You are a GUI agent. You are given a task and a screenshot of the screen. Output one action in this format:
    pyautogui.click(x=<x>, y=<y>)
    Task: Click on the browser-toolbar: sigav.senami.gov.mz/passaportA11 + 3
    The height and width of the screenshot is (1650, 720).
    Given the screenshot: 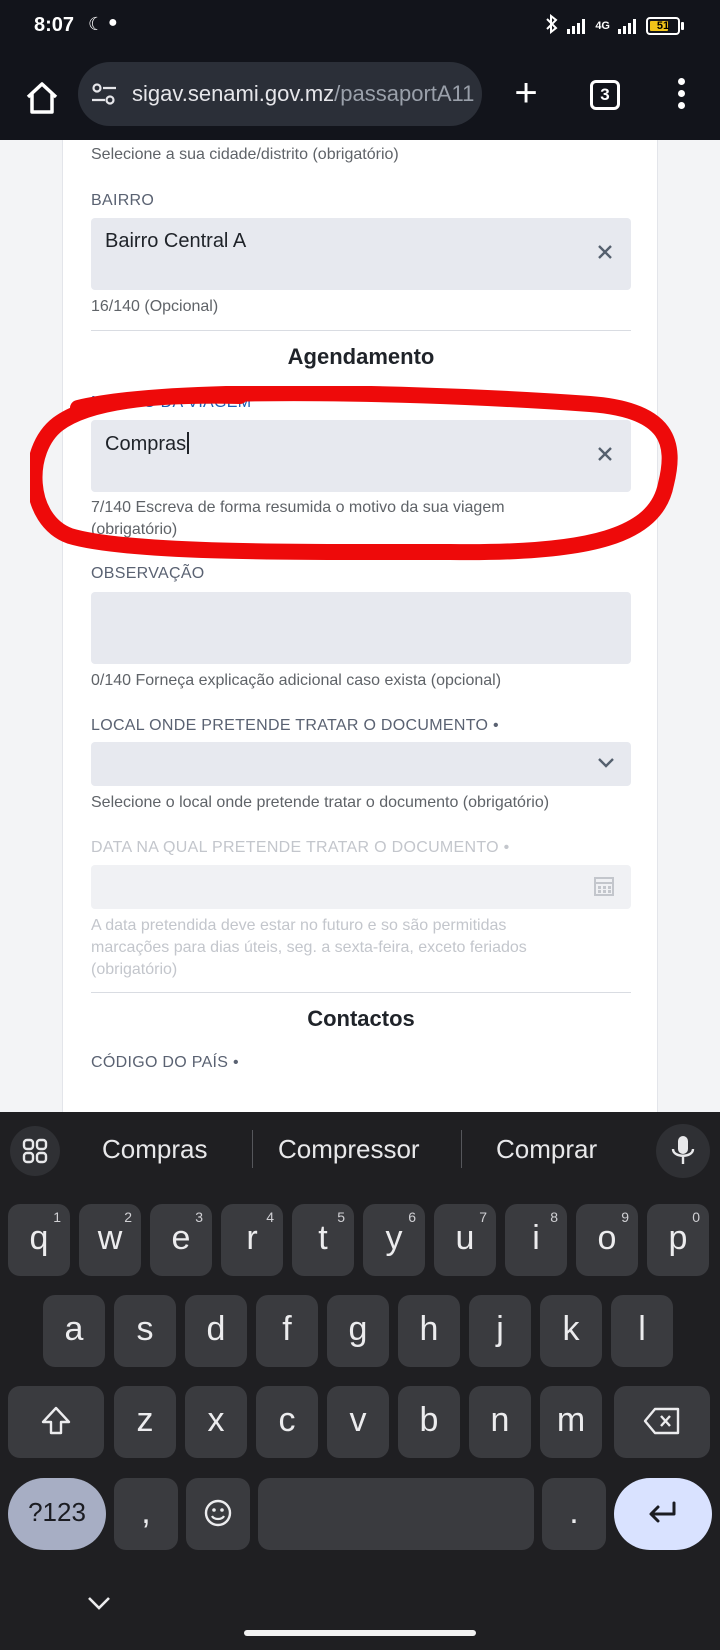 What is the action you would take?
    pyautogui.click(x=360, y=98)
    